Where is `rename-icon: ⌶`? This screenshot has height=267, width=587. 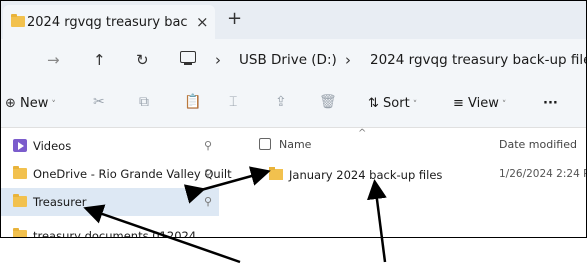 rename-icon: ⌶ is located at coordinates (233, 102).